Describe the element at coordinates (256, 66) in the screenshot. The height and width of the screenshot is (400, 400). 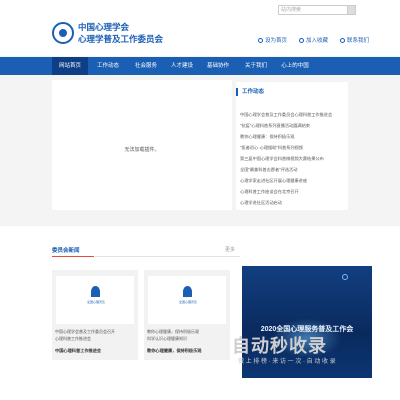
I see `nav-item-about: 关于我们` at that location.